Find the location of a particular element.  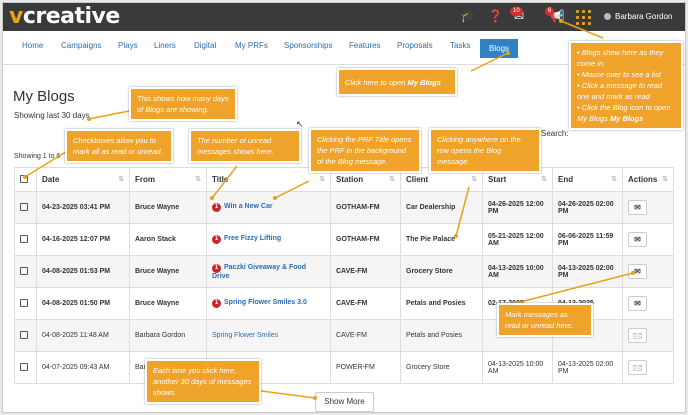

prf-title-link: Spring Flower Smiles 3.0 is located at coordinates (265, 302).